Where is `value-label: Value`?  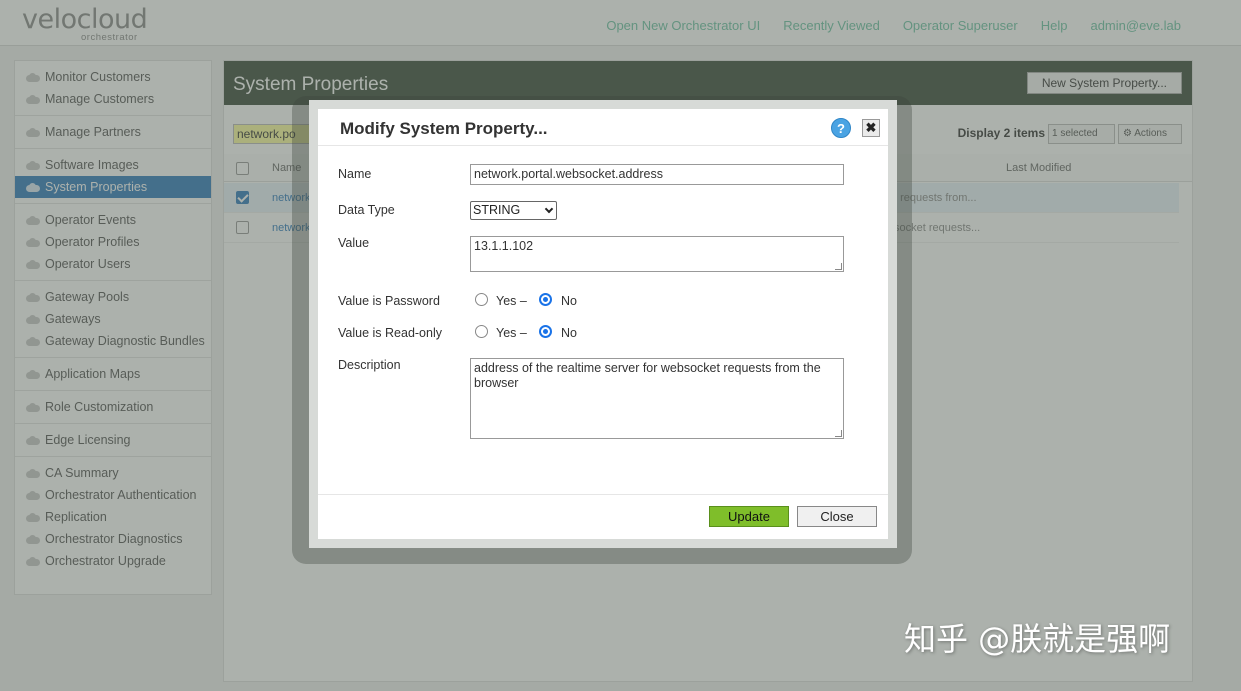
value-label: Value is located at coordinates (354, 243).